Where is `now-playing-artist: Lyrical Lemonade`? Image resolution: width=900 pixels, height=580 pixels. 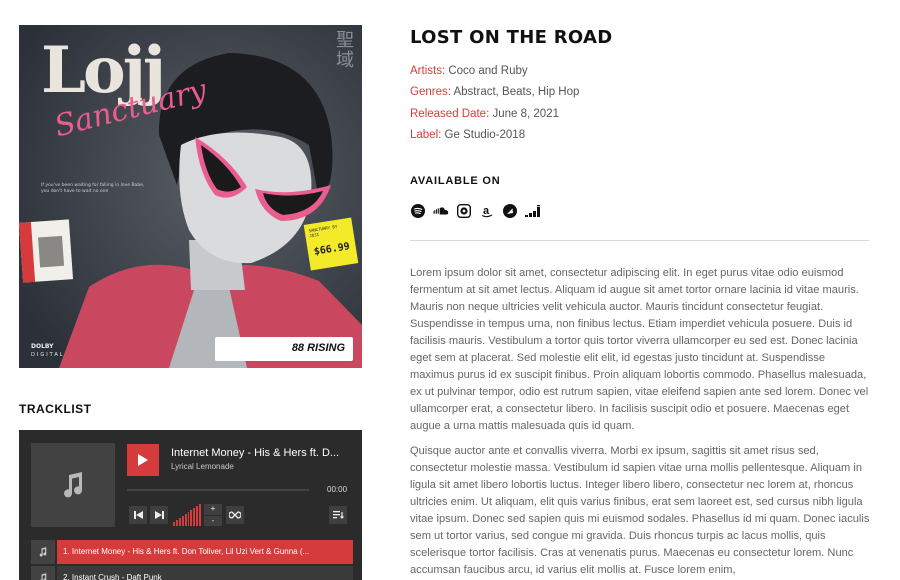
now-playing-artist: Lyrical Lemonade is located at coordinates (202, 466).